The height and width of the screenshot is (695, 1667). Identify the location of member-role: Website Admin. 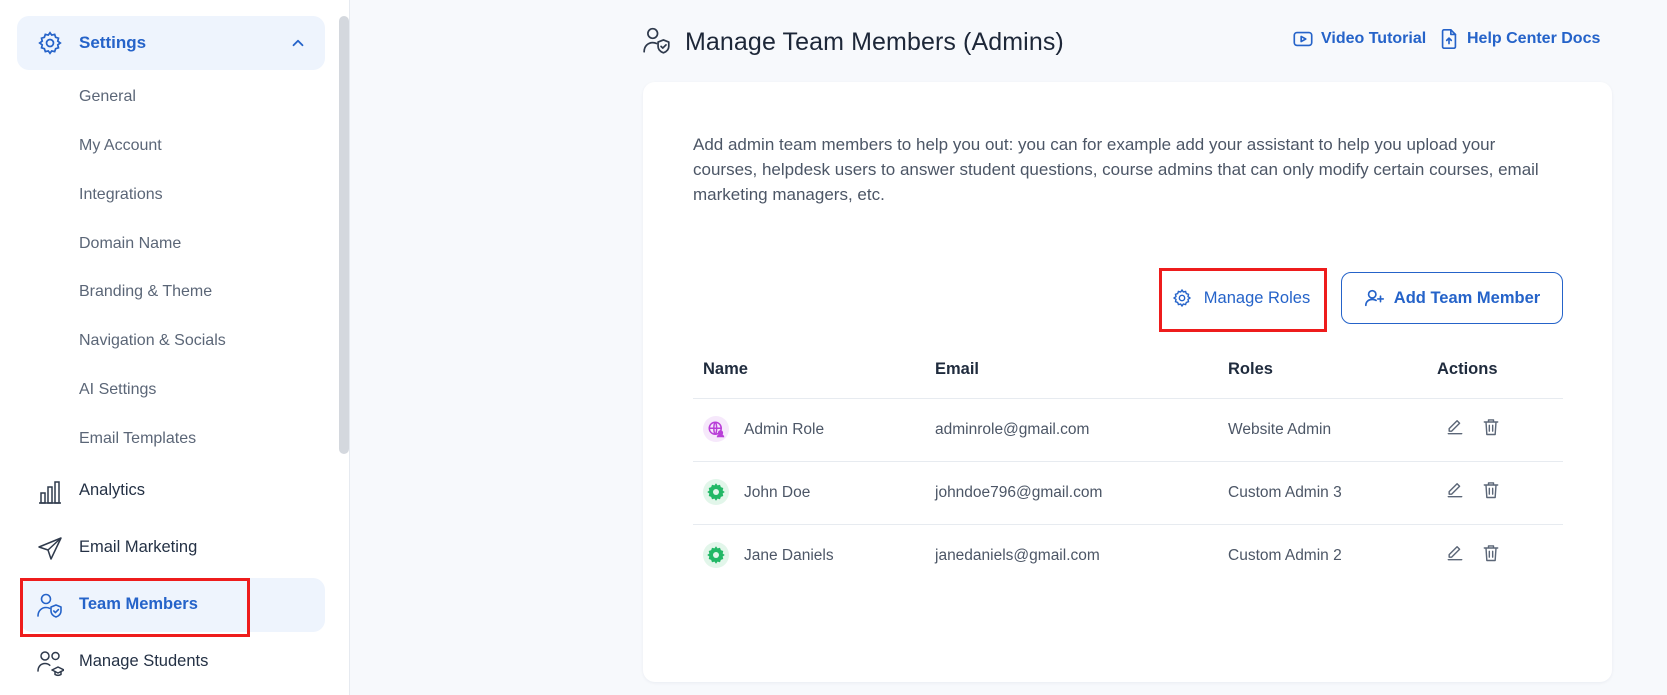
(1280, 429).